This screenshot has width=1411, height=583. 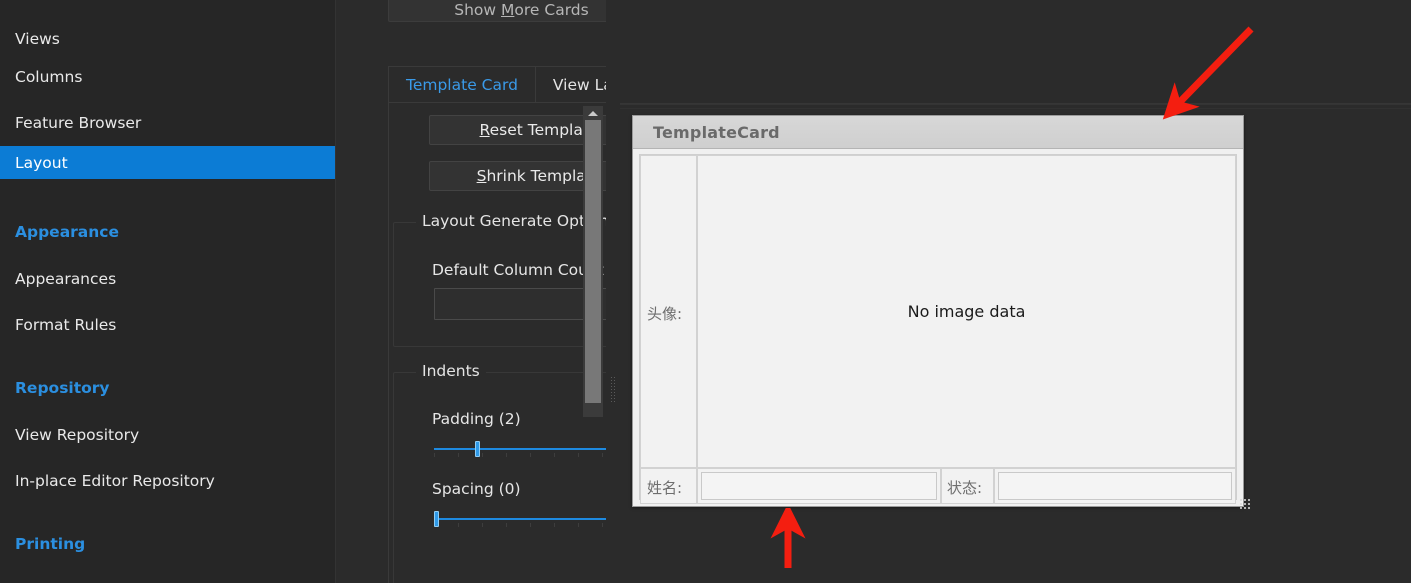 What do you see at coordinates (167, 122) in the screenshot?
I see `sidebar-item-feature-browser: Feature Browser` at bounding box center [167, 122].